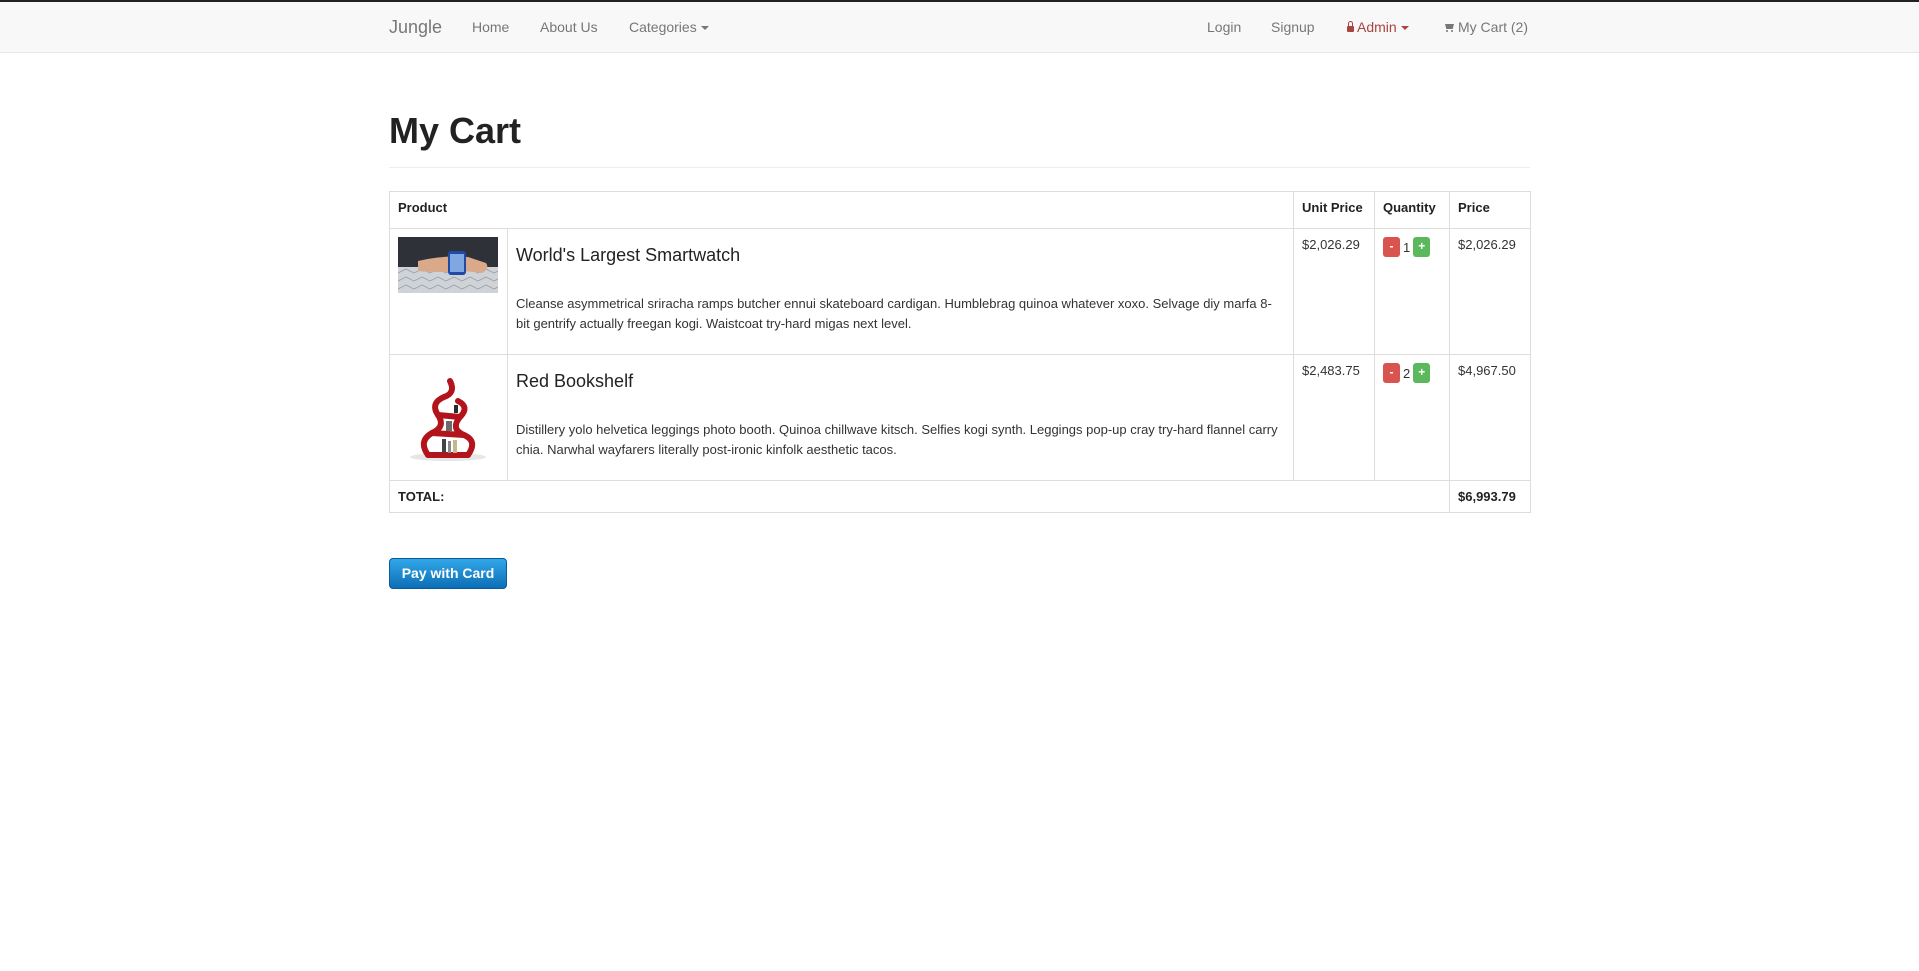 The image size is (1919, 971). Describe the element at coordinates (1412, 417) in the screenshot. I see `quantity-cell: -2 +` at that location.